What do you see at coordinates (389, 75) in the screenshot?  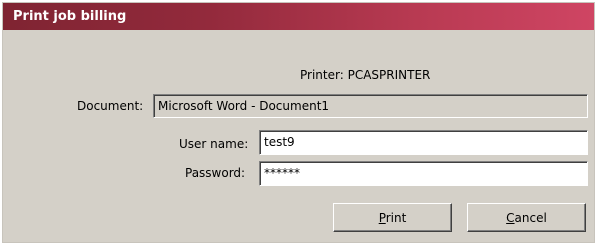 I see `printer-name: PCASPRINTER` at bounding box center [389, 75].